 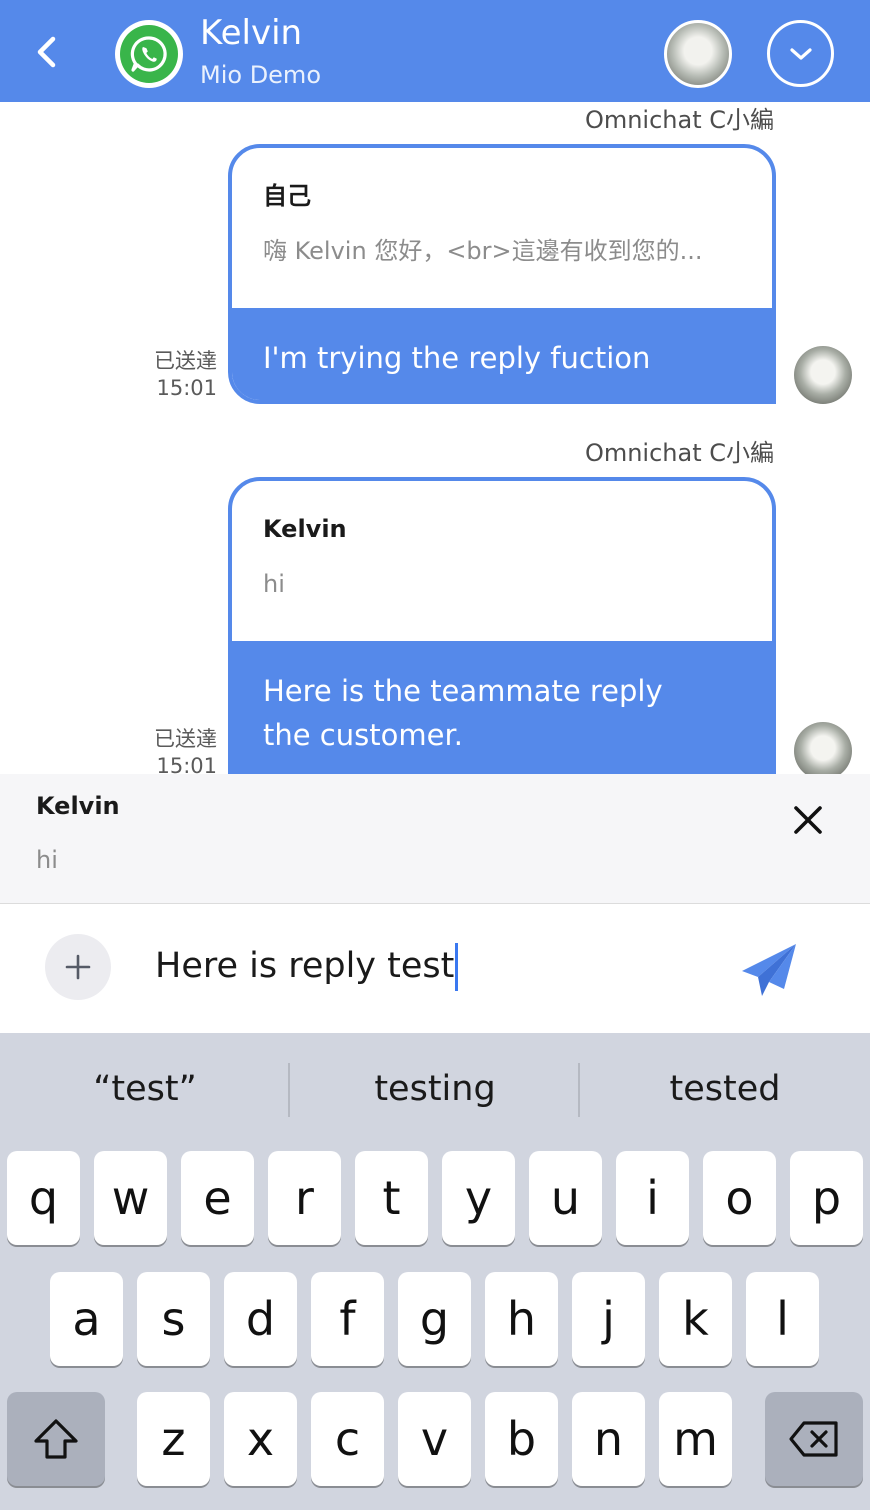 I want to click on shift-arrow-icon, so click(x=56, y=1439).